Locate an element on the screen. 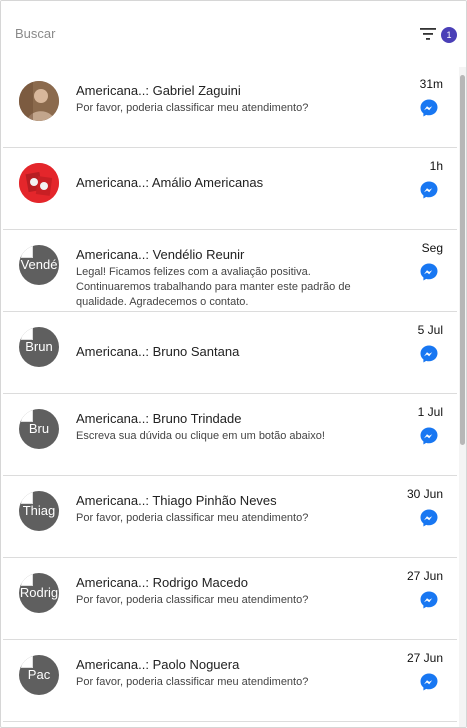  filter-button: 1 is located at coordinates (439, 36).